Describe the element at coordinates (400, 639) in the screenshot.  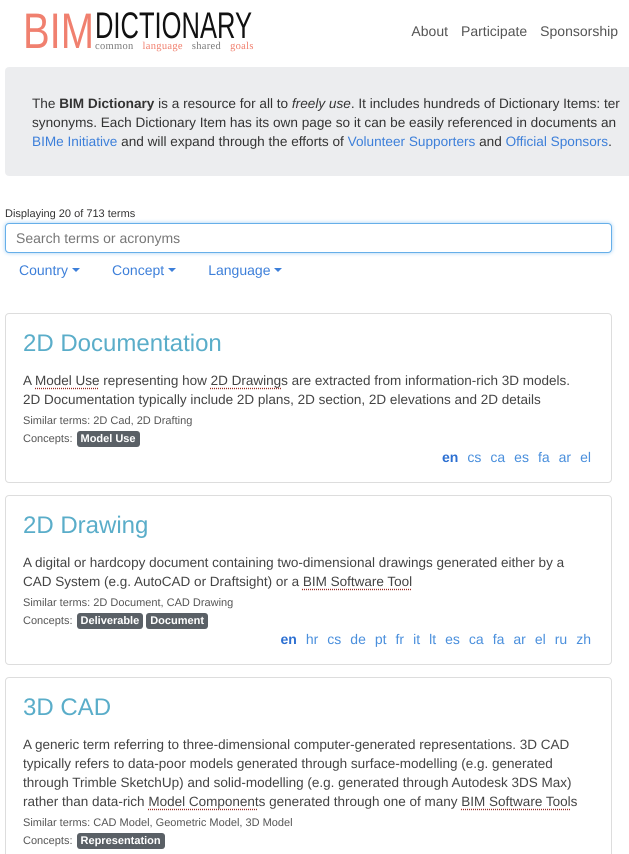
I see `language-link: fr` at that location.